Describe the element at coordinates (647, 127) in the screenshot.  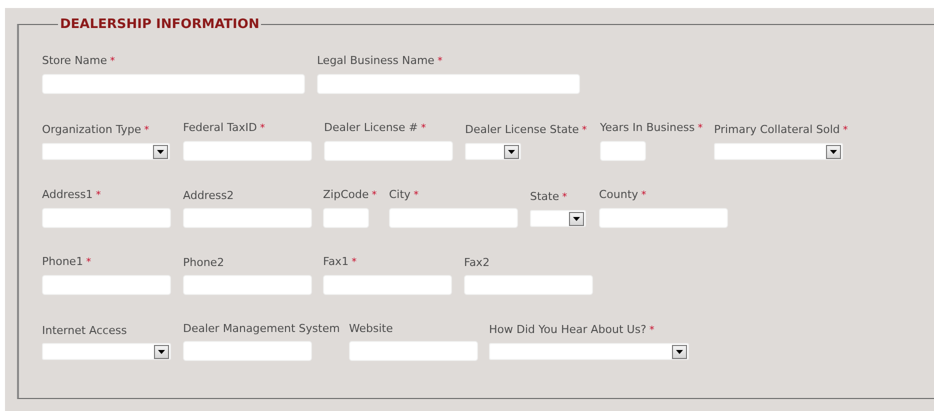
I see `field-label: Years In Business` at that location.